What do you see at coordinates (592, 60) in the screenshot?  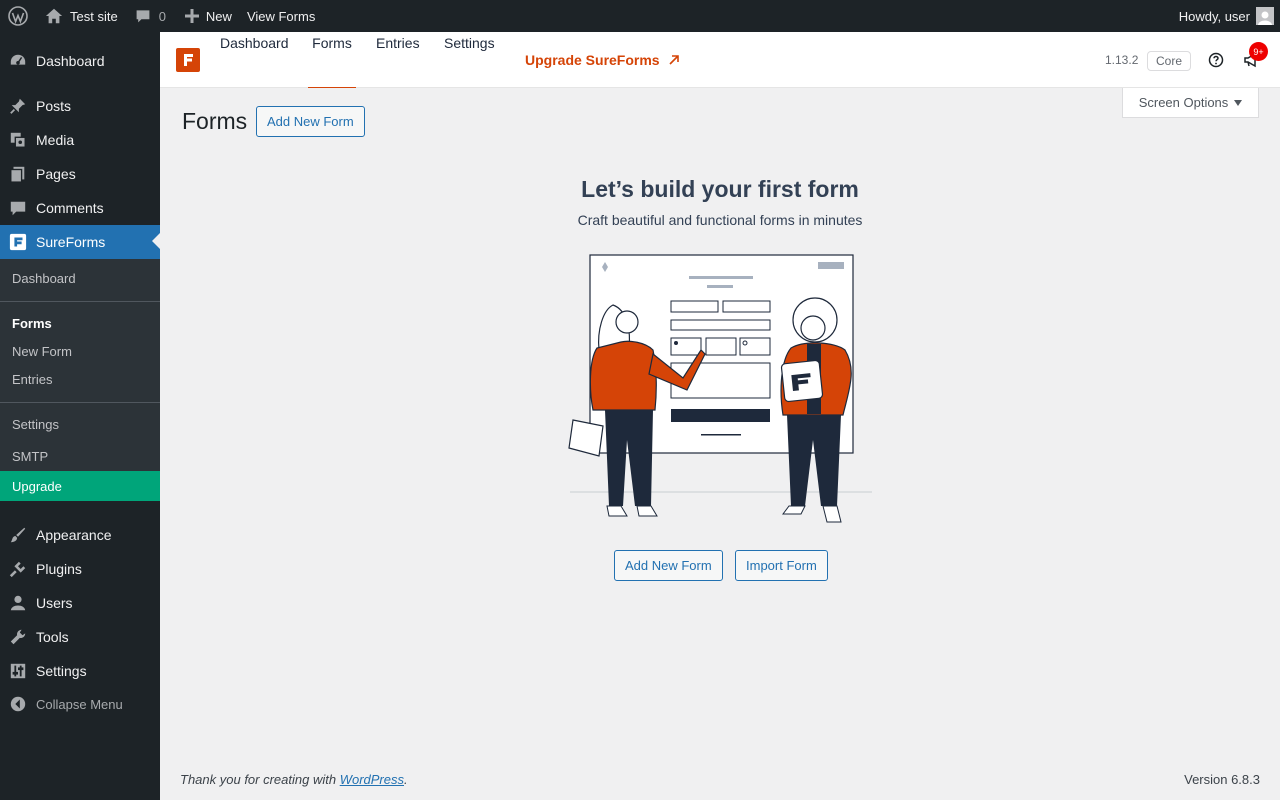 I see `upgrade-label: Upgrade SureForms` at bounding box center [592, 60].